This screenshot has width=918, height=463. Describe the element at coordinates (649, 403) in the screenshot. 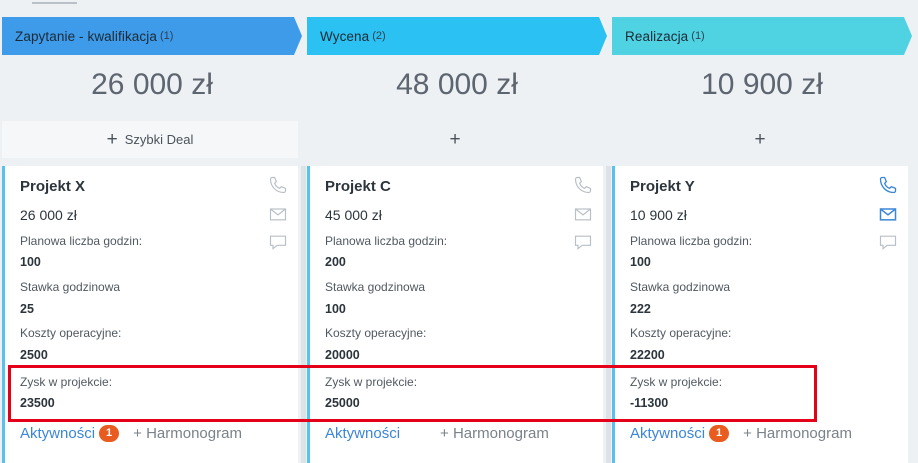

I see `field-value: -11300` at that location.